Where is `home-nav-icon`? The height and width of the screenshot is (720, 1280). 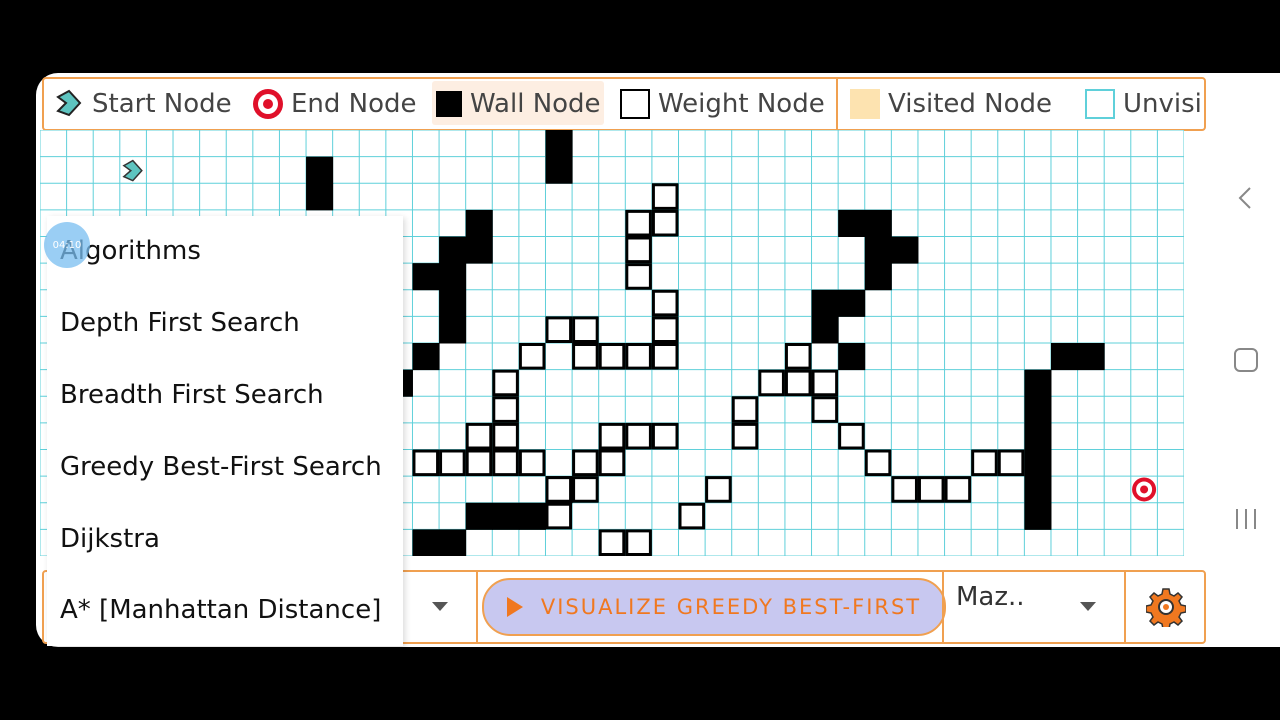 home-nav-icon is located at coordinates (1246, 360).